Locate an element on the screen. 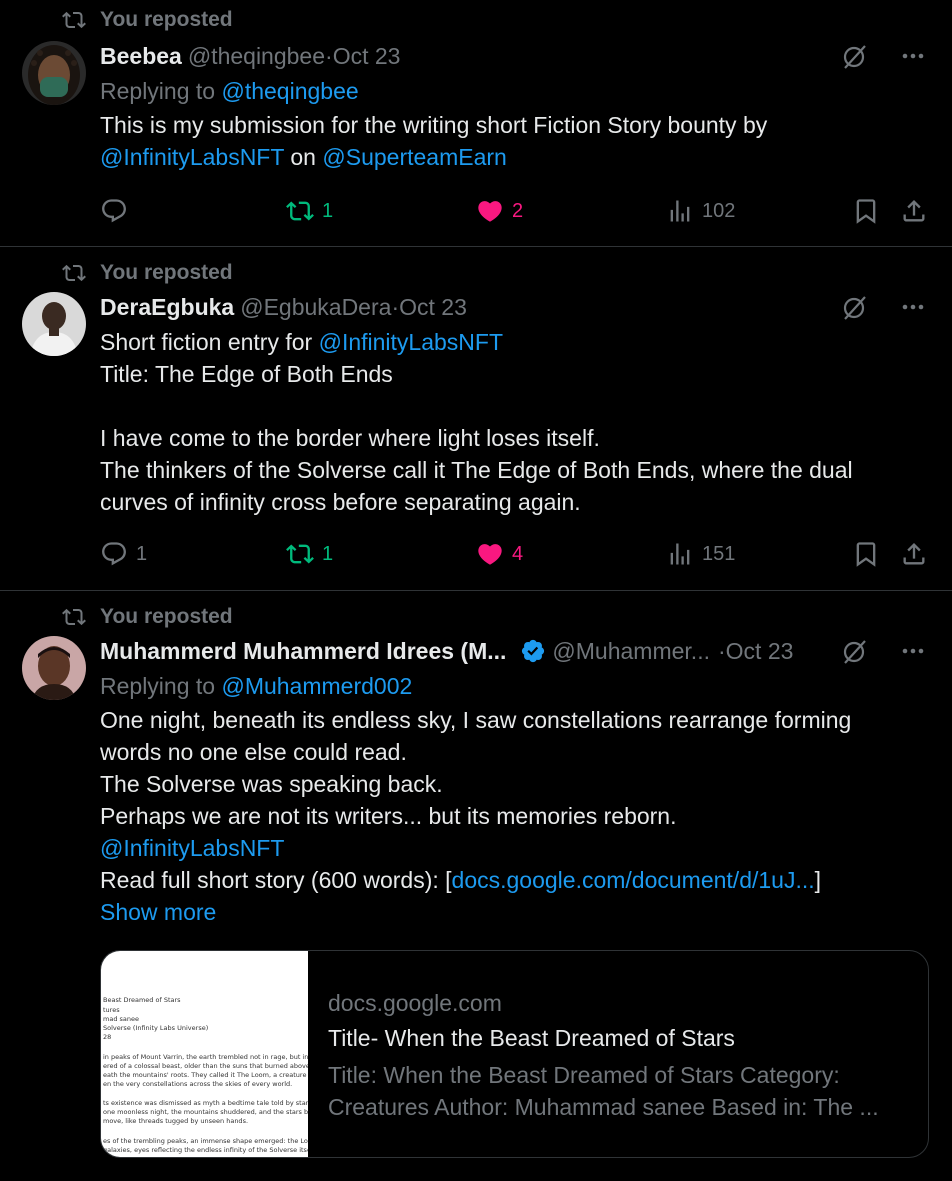  views-button: 151 is located at coordinates (700, 554).